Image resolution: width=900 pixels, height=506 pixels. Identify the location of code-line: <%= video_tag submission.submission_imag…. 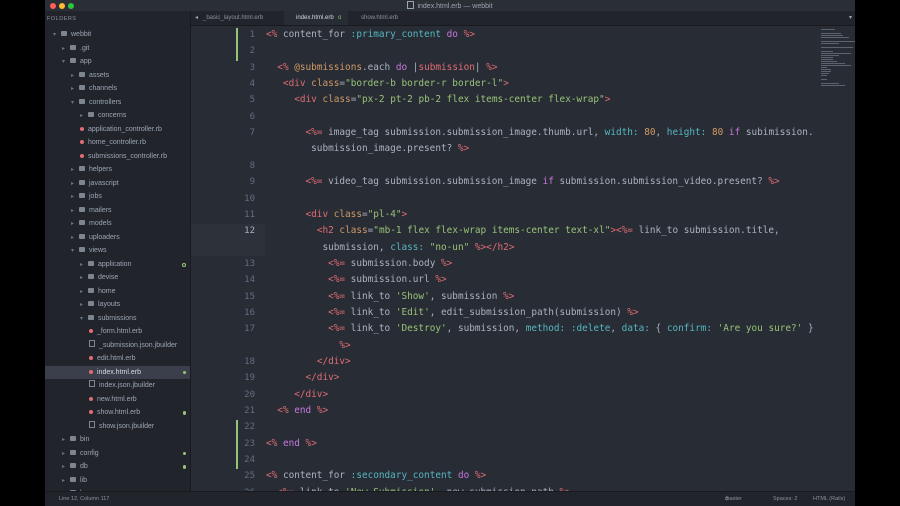
(523, 181).